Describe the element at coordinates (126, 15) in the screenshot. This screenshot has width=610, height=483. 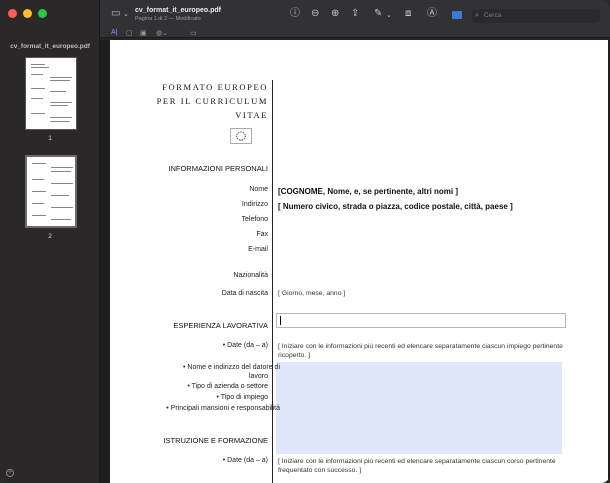
I see `chevron-down-icon: ⌄` at that location.